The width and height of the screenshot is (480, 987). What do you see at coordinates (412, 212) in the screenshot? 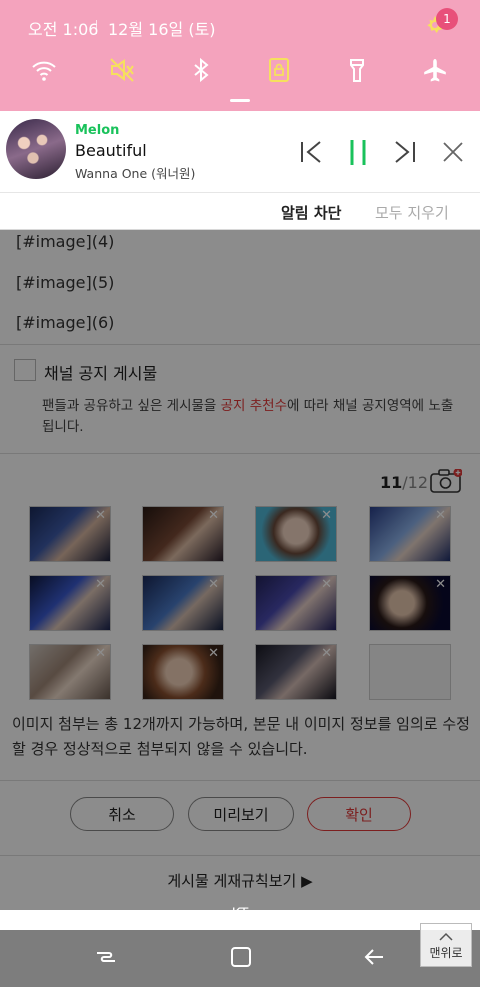
I see `clear-all-button: 모두 지우기` at bounding box center [412, 212].